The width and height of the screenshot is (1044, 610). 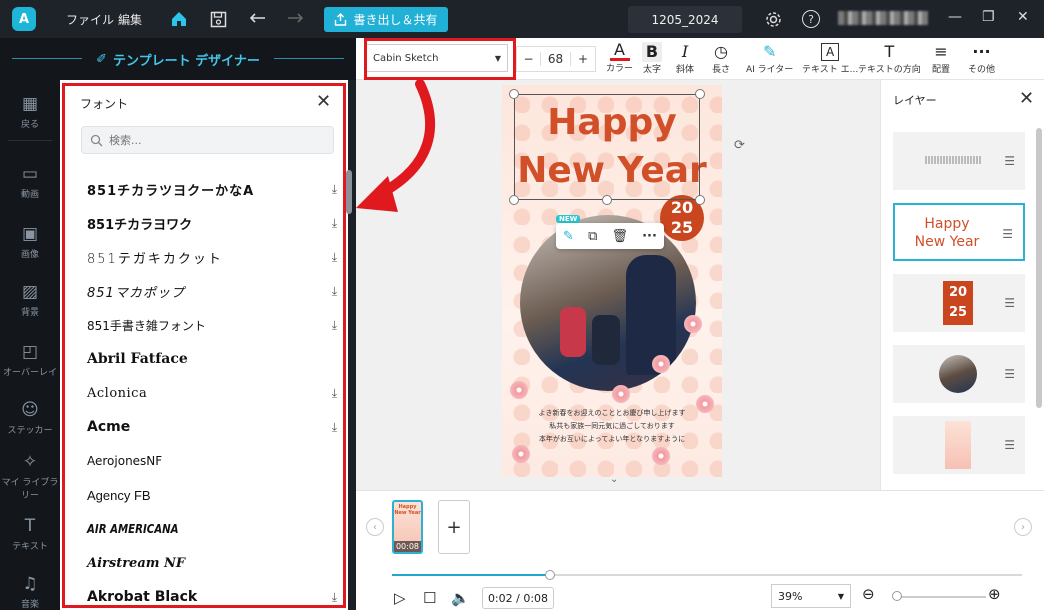 What do you see at coordinates (1023, 527) in the screenshot?
I see `timeline-next-button: ›` at bounding box center [1023, 527].